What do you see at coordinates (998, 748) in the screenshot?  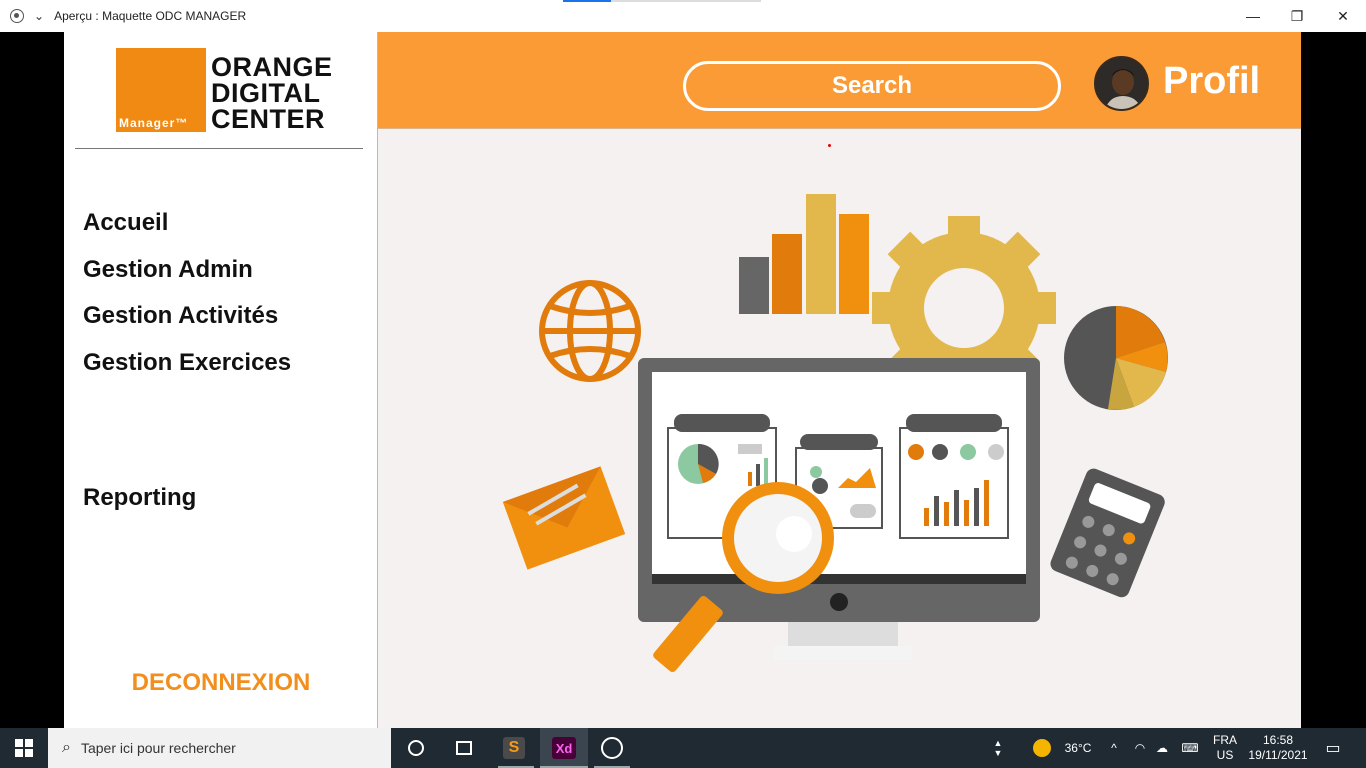 I see `scroll-arrows: ▲ ▼` at bounding box center [998, 748].